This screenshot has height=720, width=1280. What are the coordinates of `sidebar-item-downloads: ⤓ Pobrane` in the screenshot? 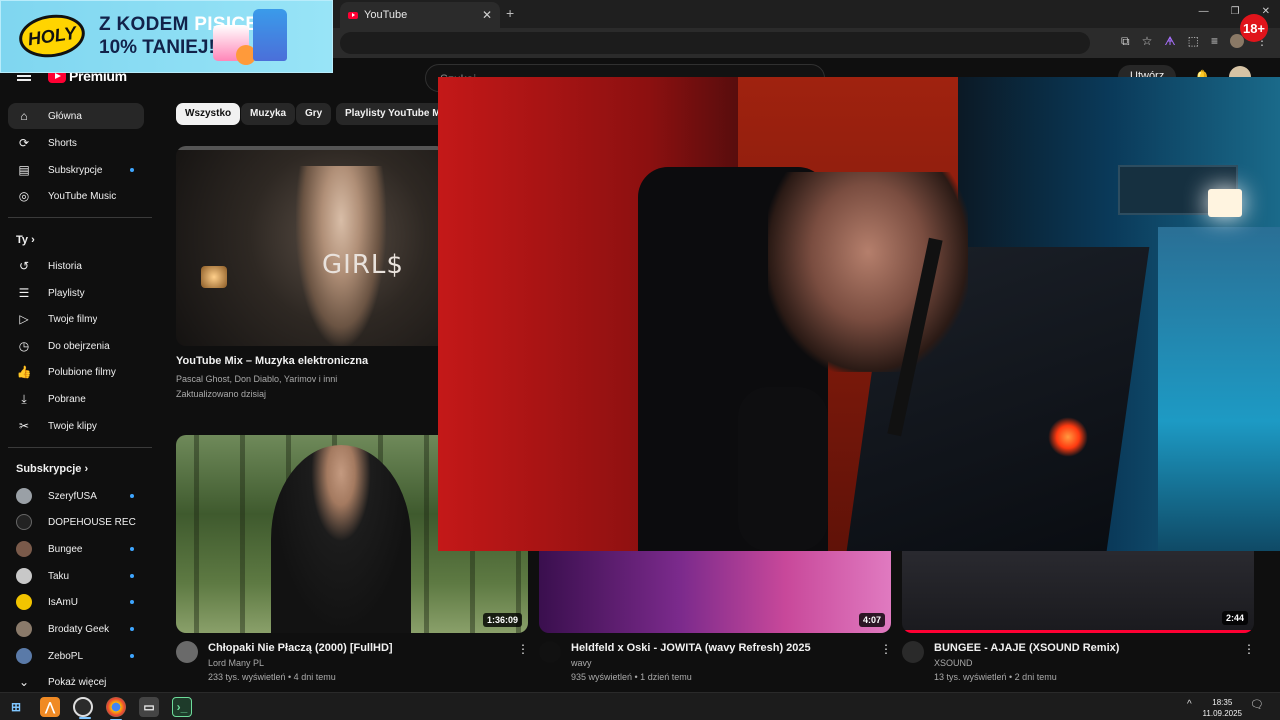 It's located at (76, 399).